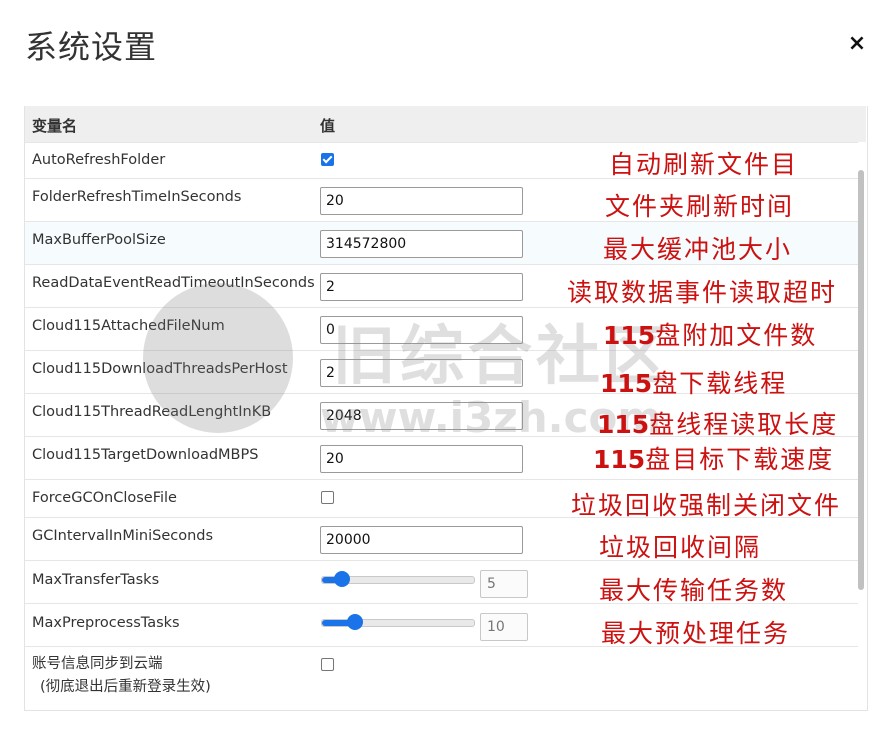 Image resolution: width=894 pixels, height=731 pixels. I want to click on annotation: 最大预处理任务, so click(696, 633).